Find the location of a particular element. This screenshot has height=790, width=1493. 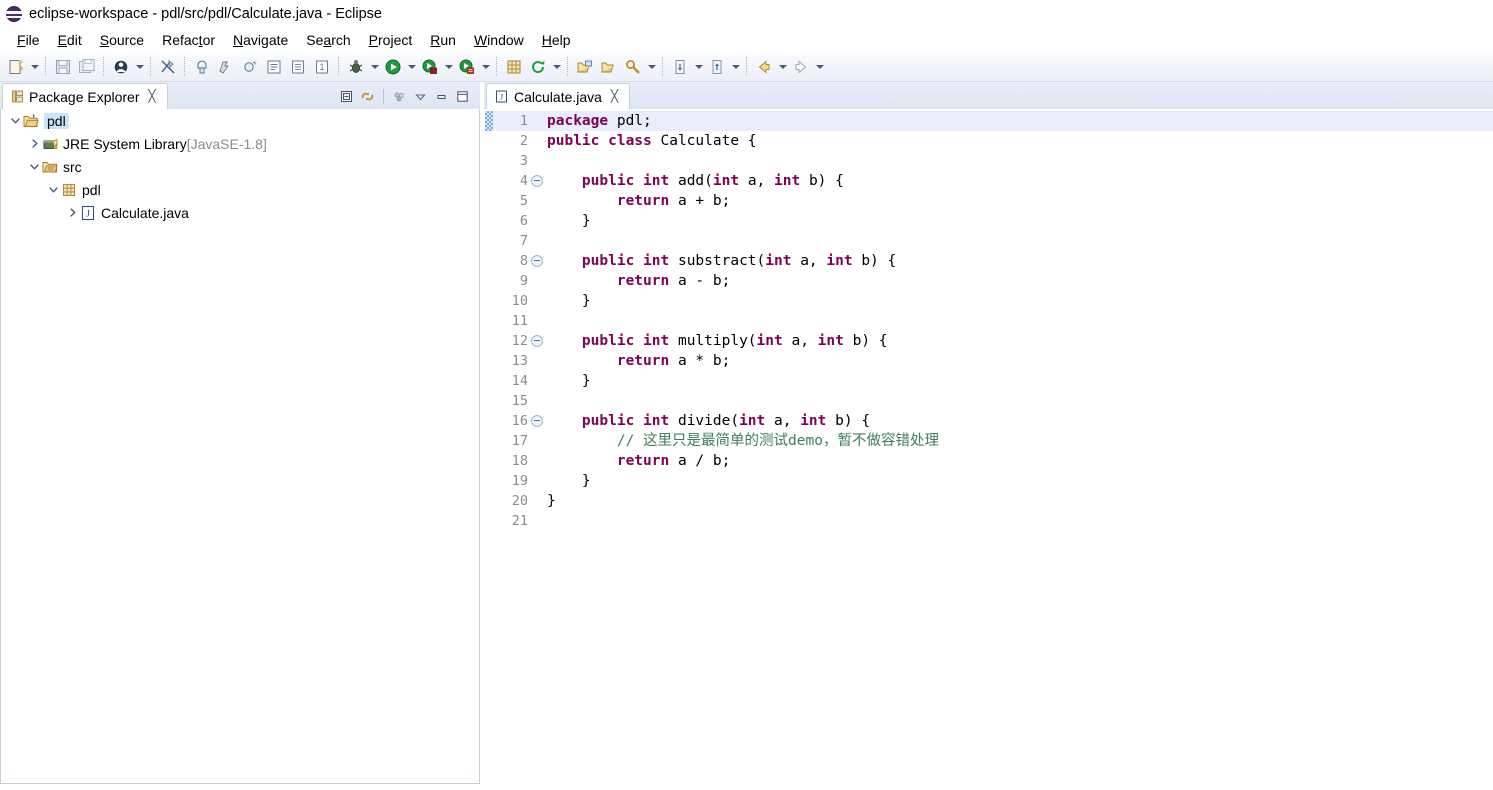

tree-item-label: pdl is located at coordinates (91, 189).